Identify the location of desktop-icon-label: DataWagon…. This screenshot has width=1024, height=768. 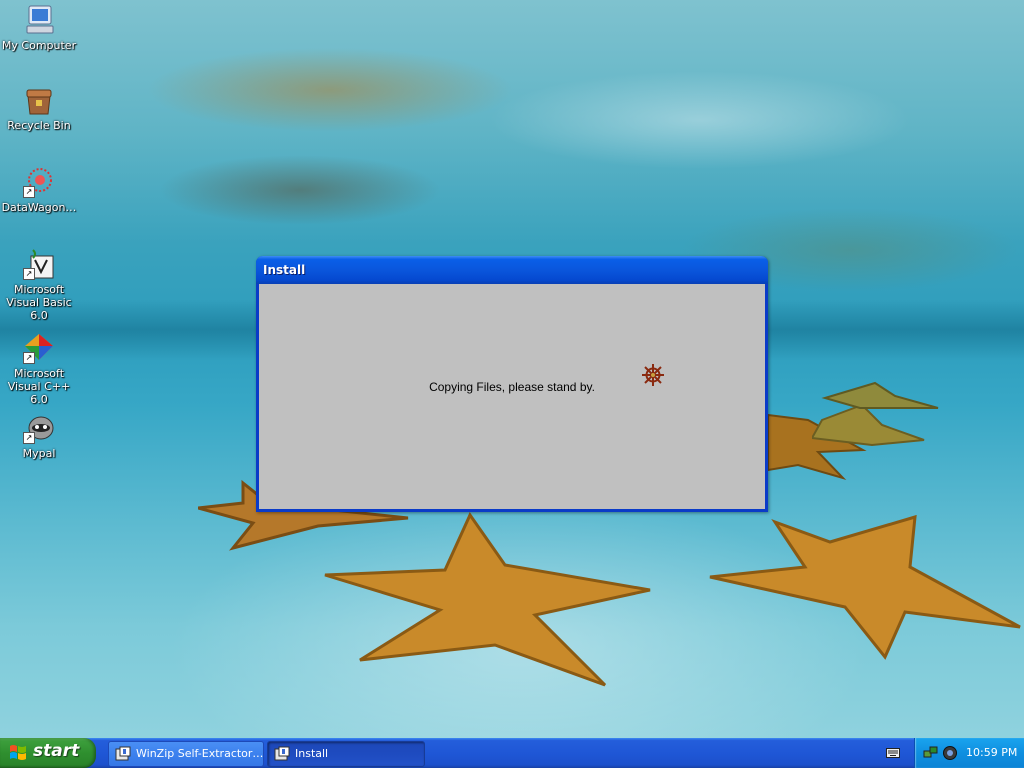
(39, 207).